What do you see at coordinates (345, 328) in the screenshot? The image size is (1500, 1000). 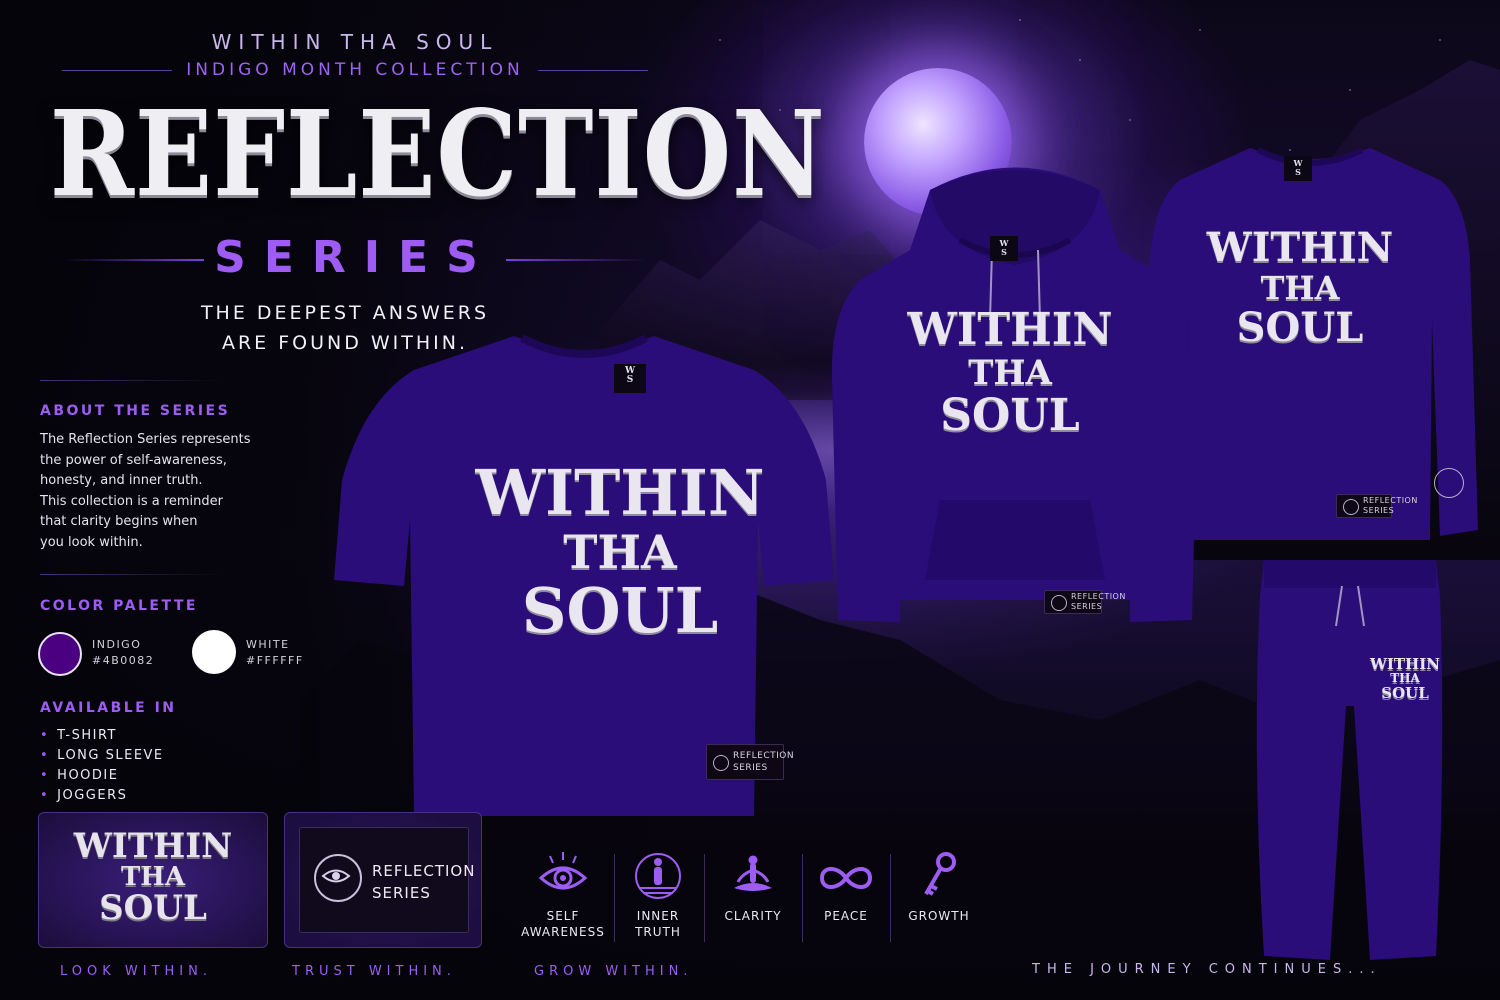 I see `tagline: THE DEEPEST ANSWERS ARE FOUND WITHIN.` at bounding box center [345, 328].